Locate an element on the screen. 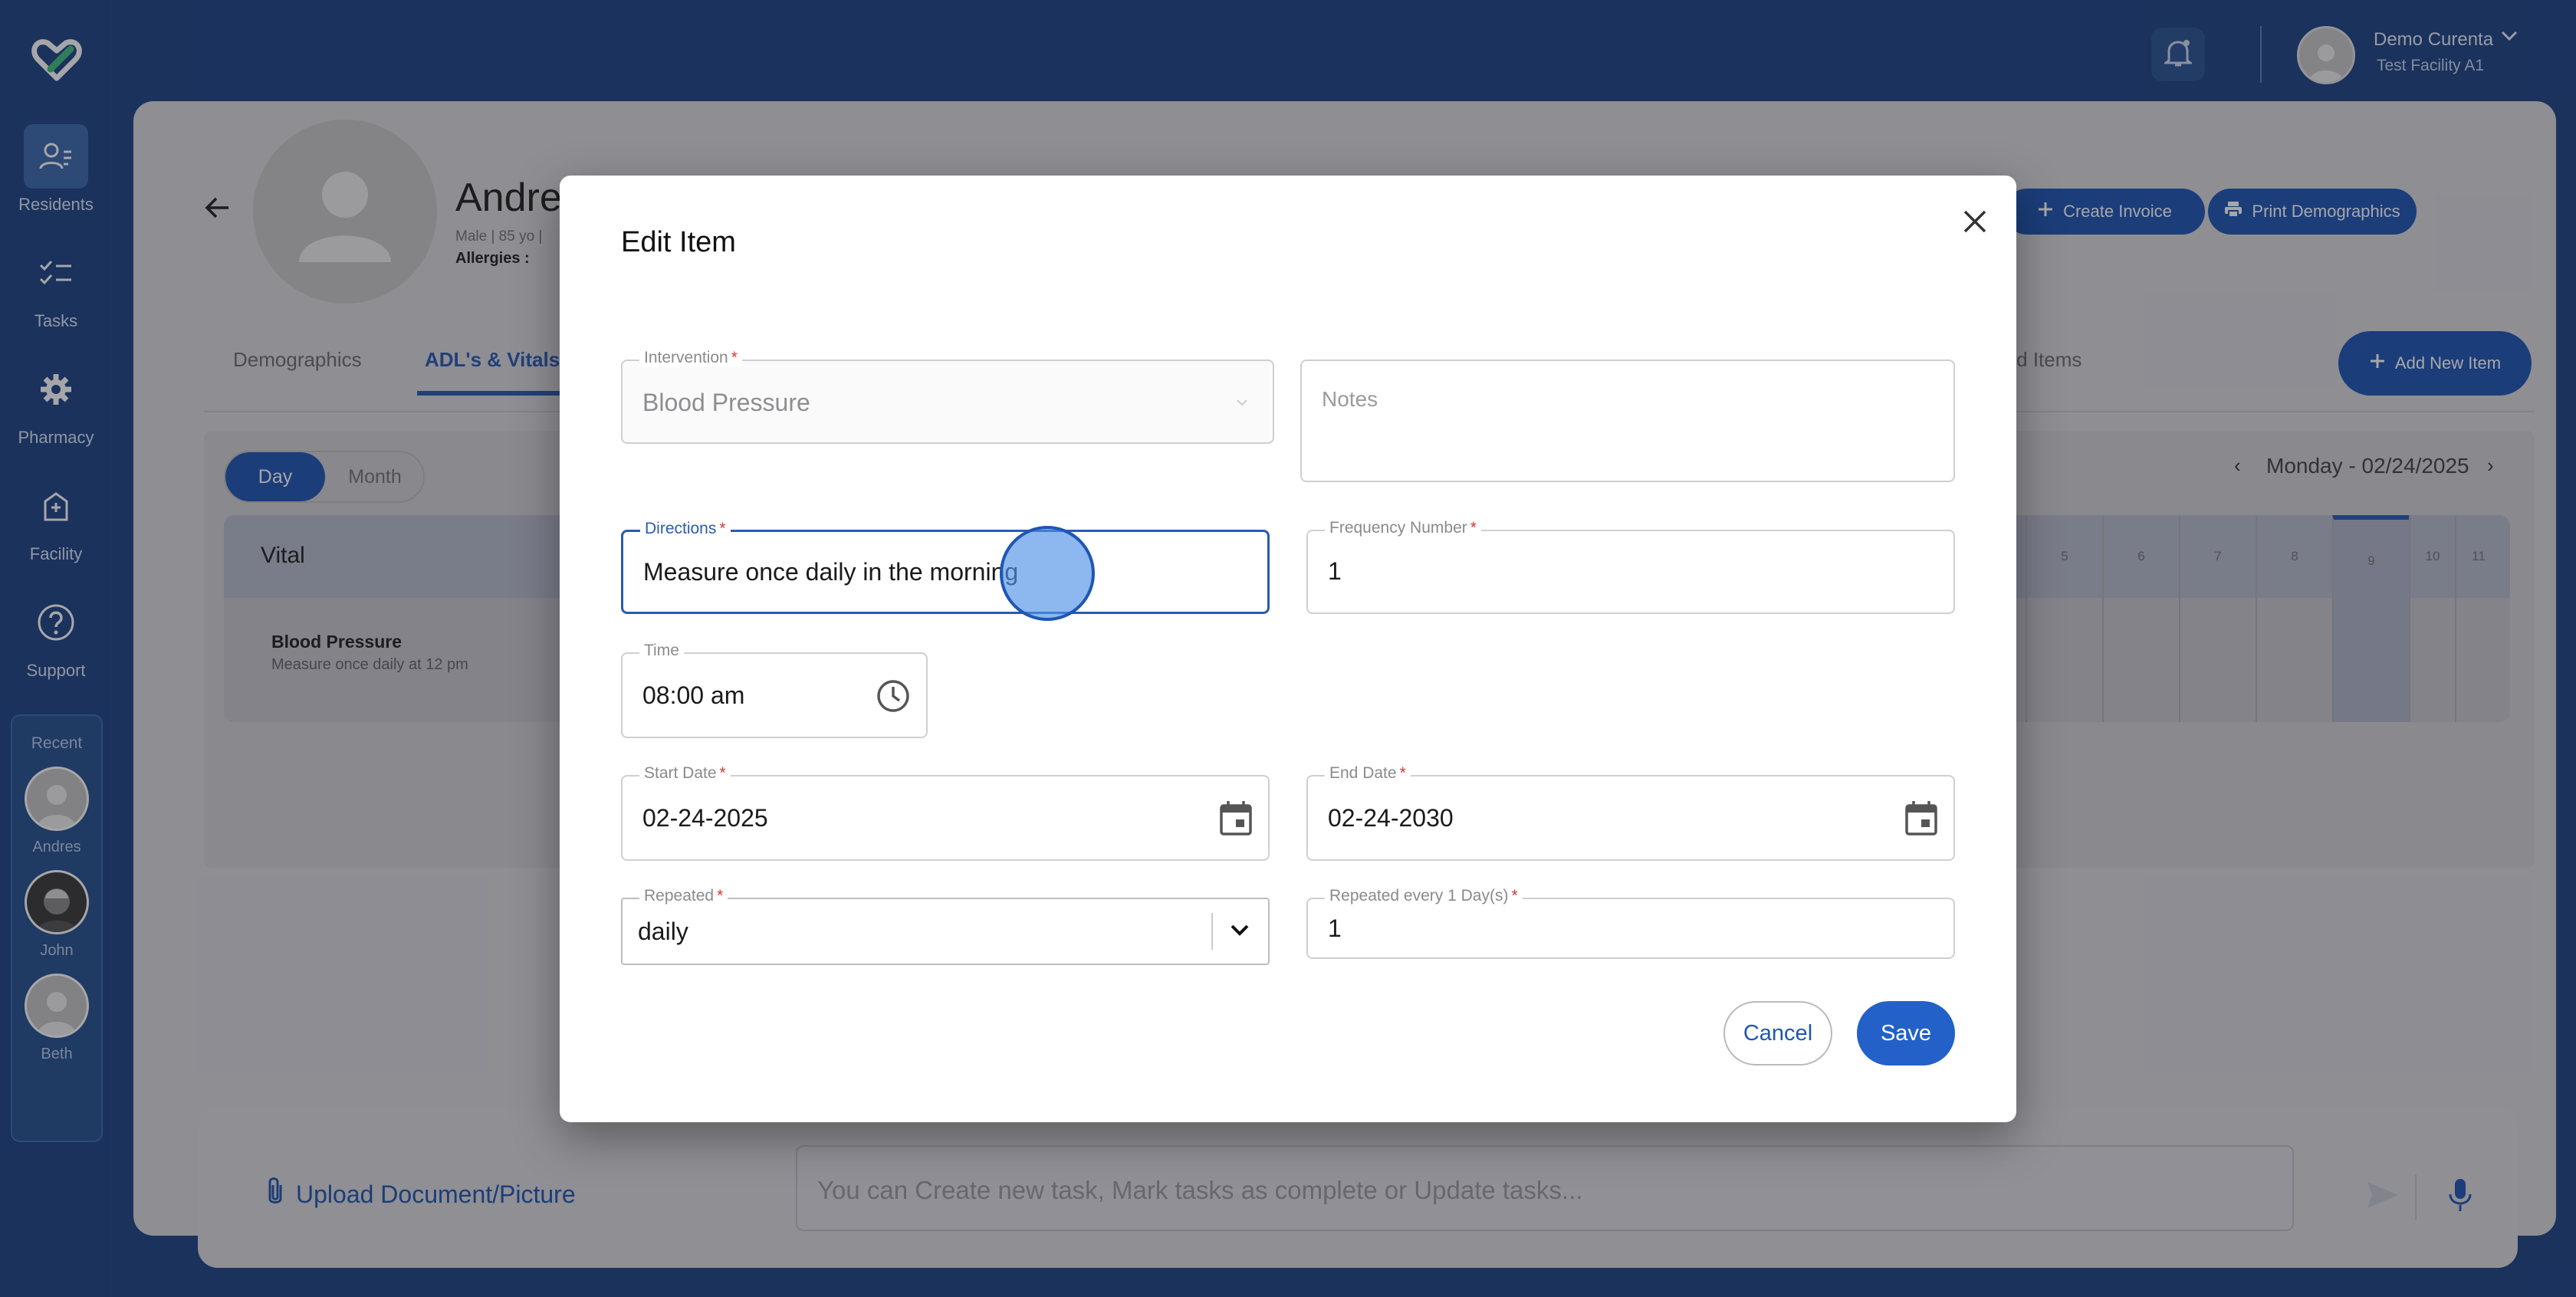 This screenshot has width=2576, height=1297. repeated-value: daily is located at coordinates (663, 932).